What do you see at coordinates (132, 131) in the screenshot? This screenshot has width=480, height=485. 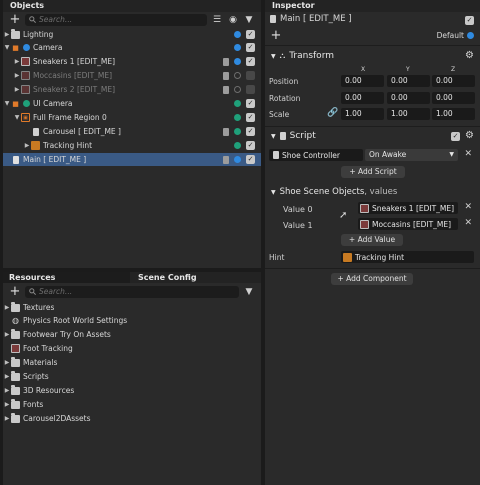 I see `tree-row-carousel: Carousel [ EDIT_ME ] ✓` at bounding box center [132, 131].